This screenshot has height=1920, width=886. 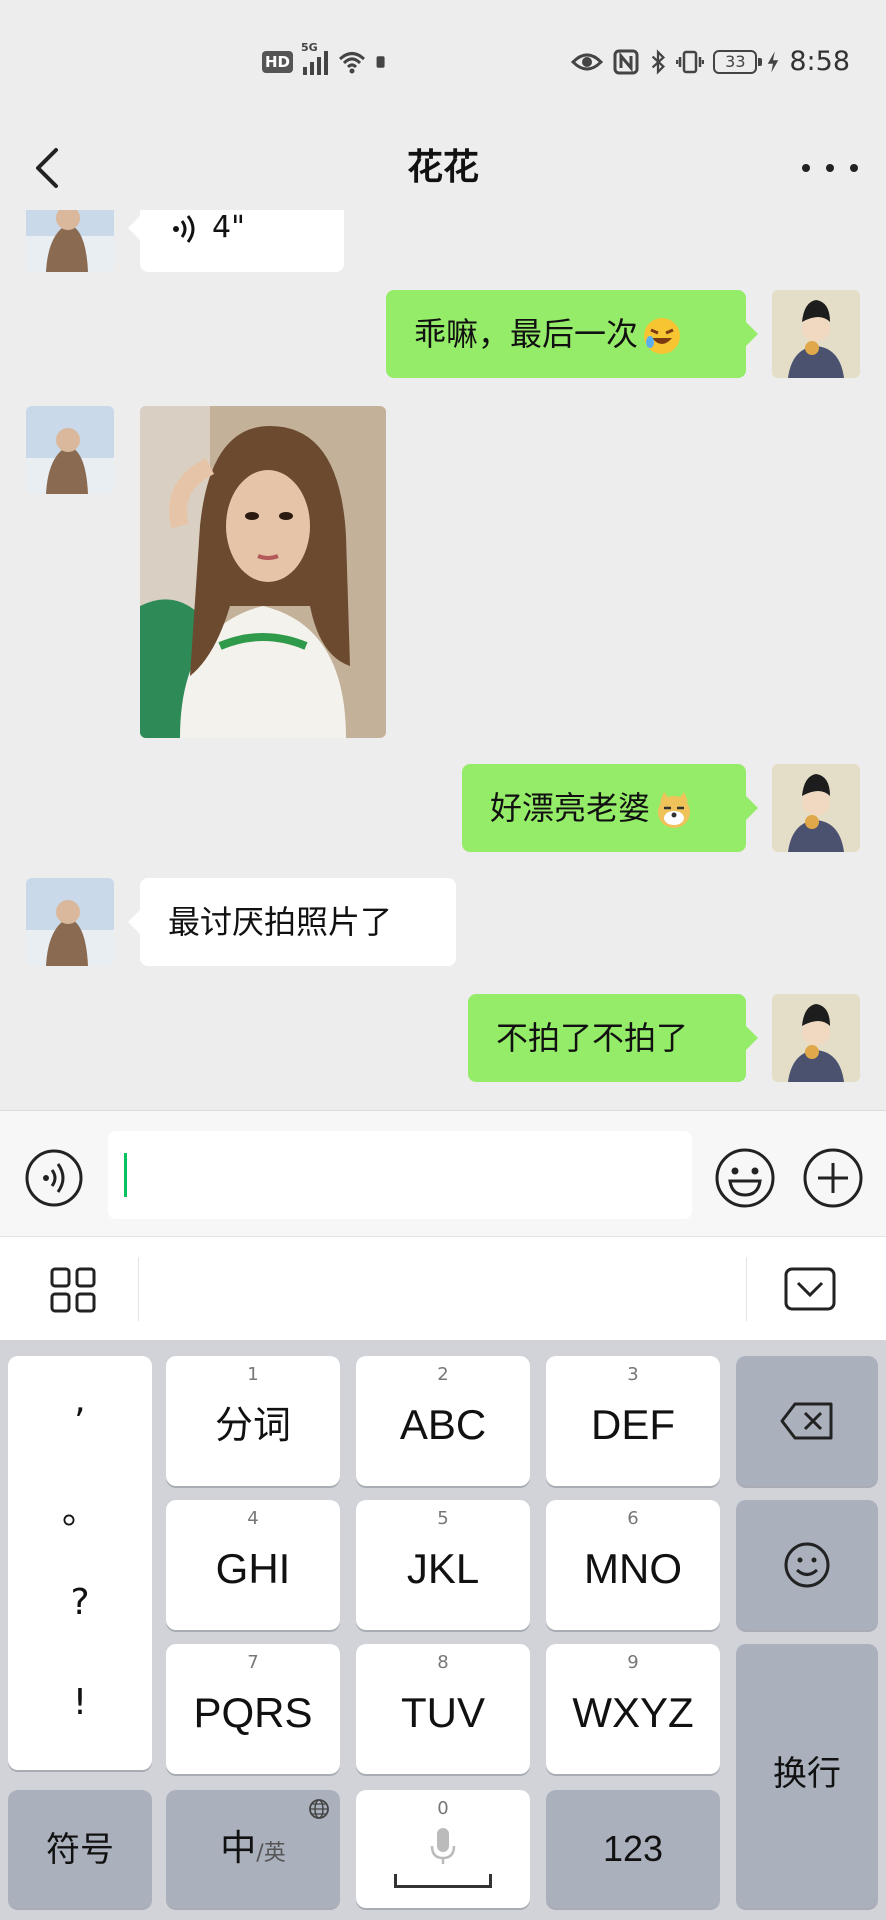 I want to click on key-9: 9 WXYZ, so click(x=633, y=1709).